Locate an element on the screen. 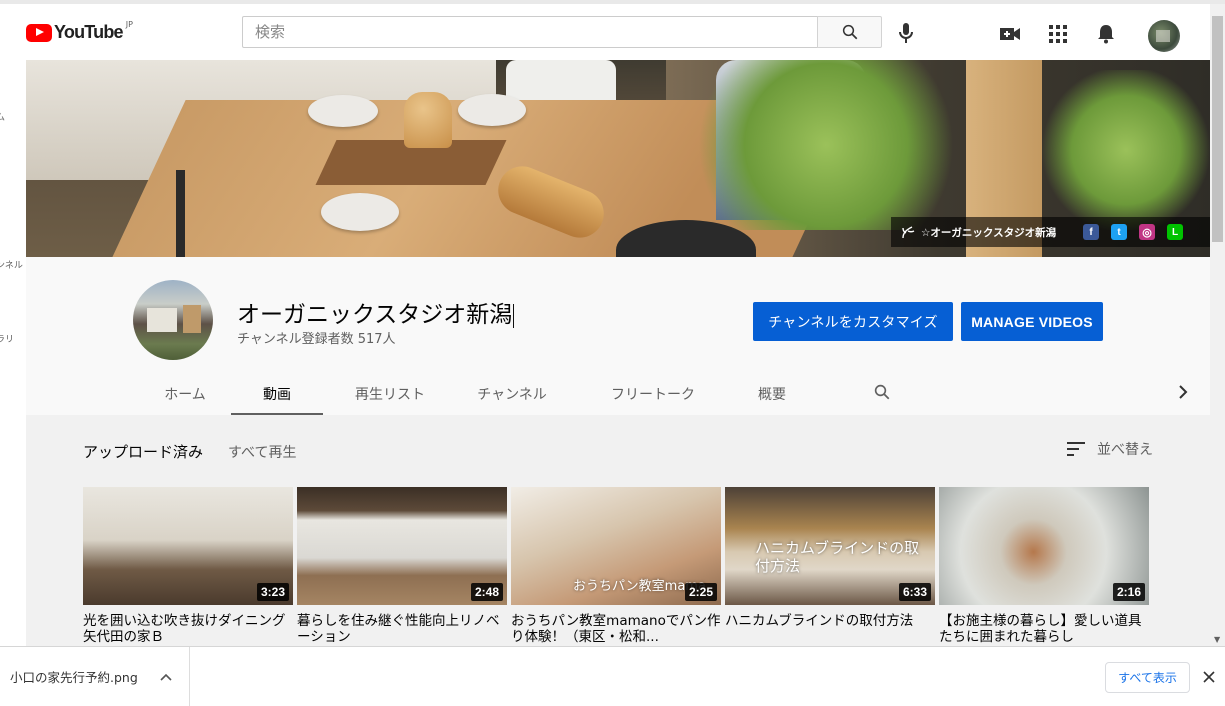 The width and height of the screenshot is (1225, 706). text-caret is located at coordinates (514, 315).